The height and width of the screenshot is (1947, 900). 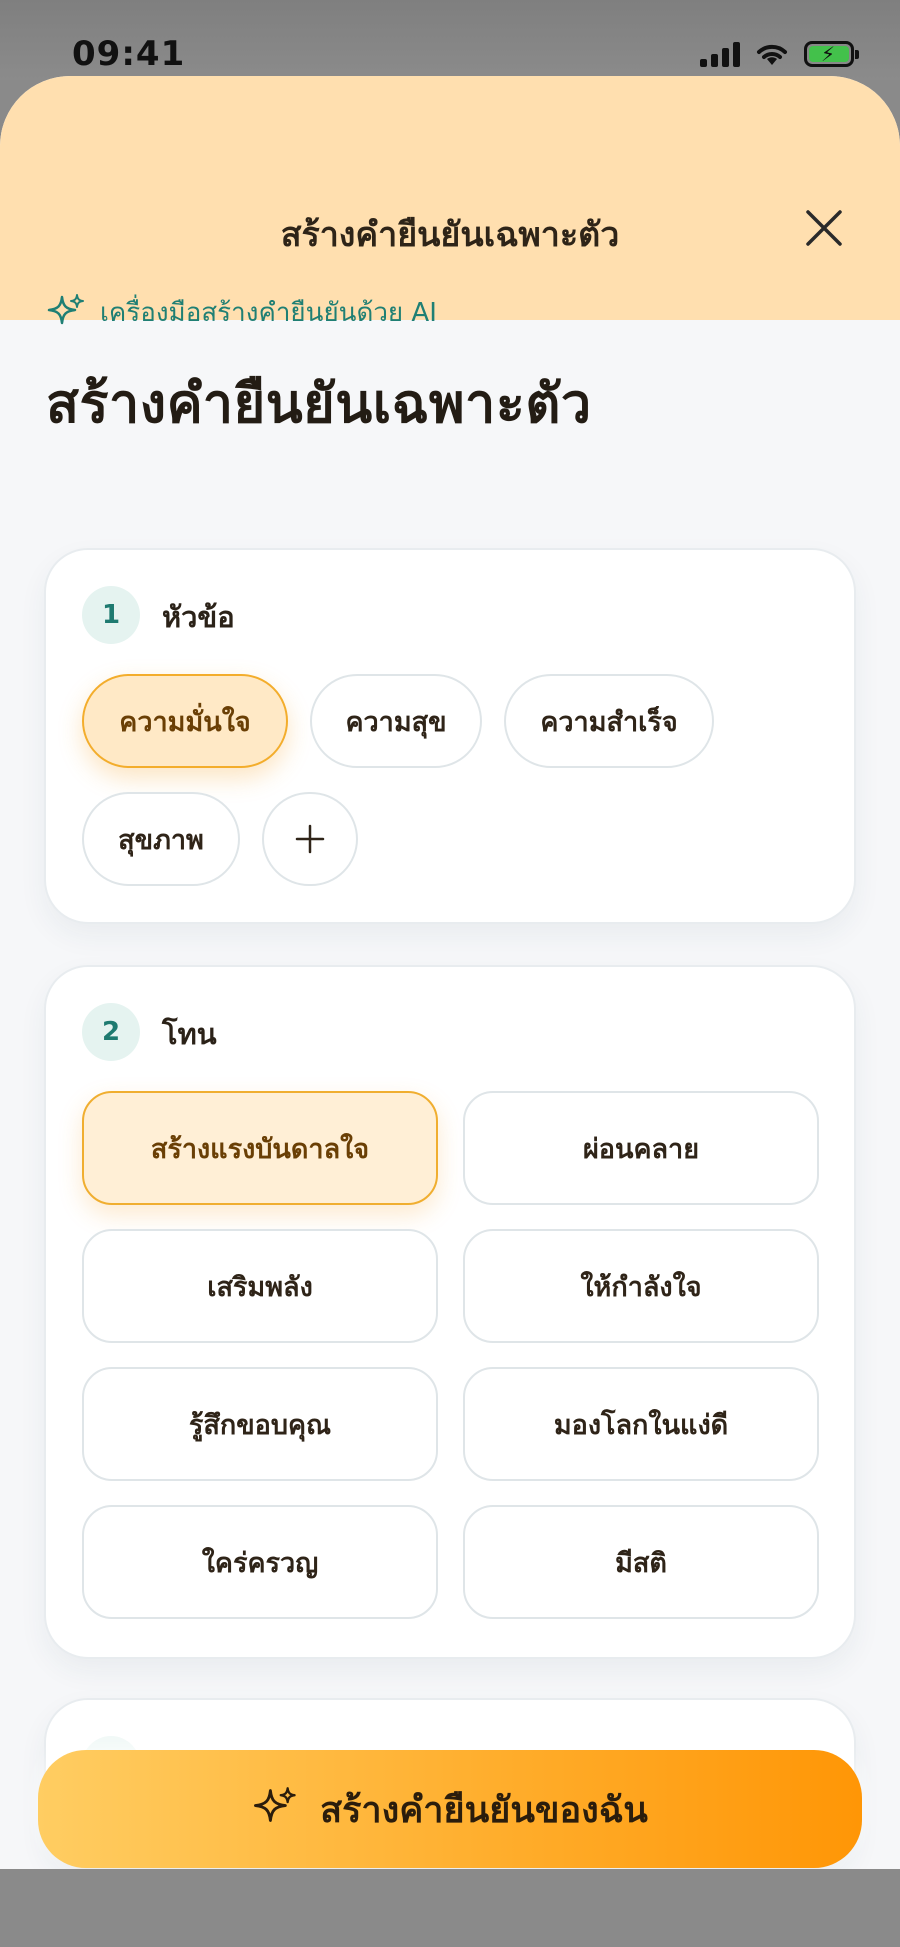 I want to click on tone-option-encouraging: ให้กำลังใจ, so click(x=641, y=1286).